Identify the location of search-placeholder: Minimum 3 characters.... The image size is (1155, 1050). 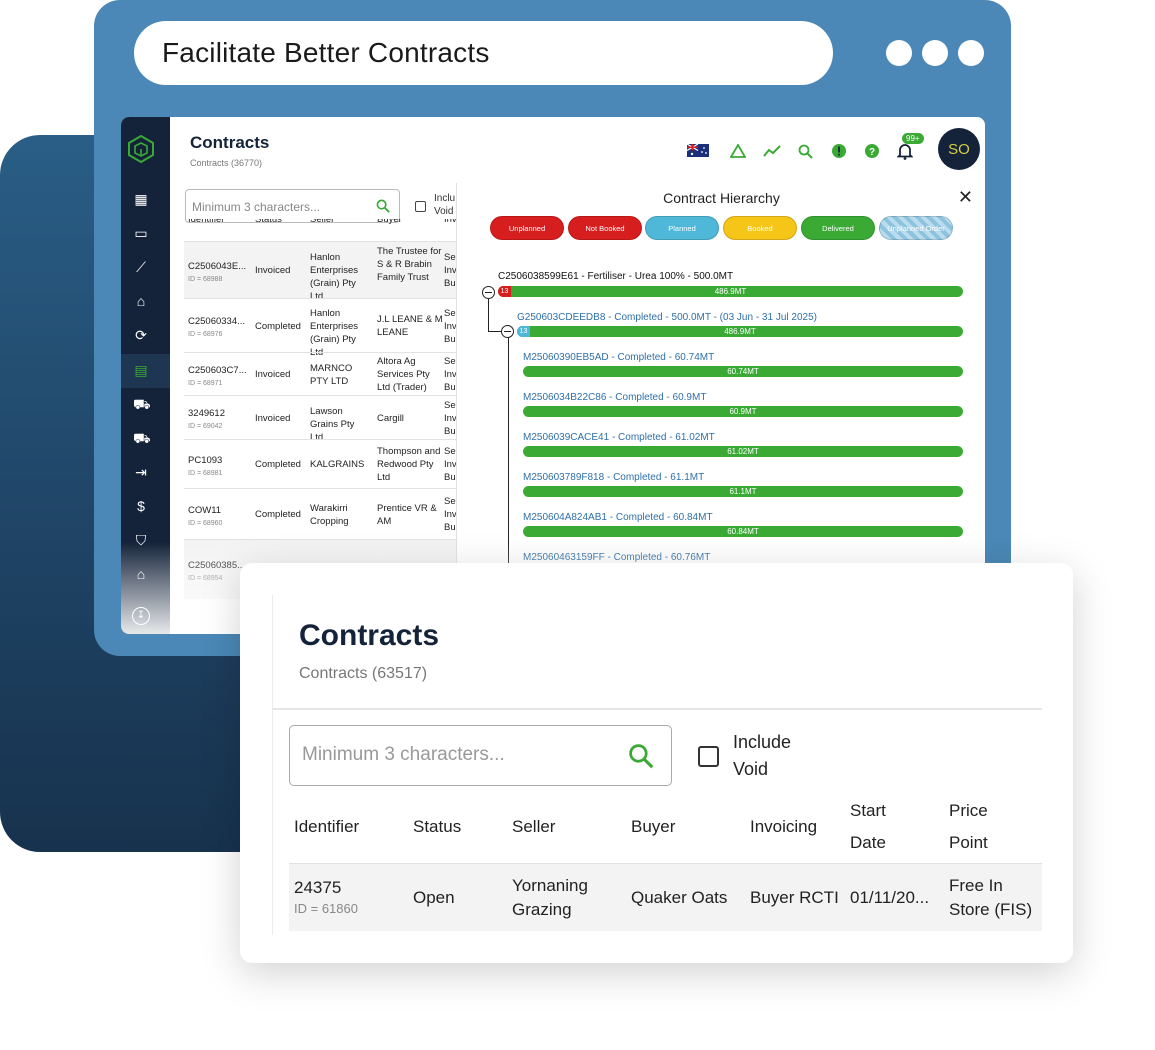
(256, 207).